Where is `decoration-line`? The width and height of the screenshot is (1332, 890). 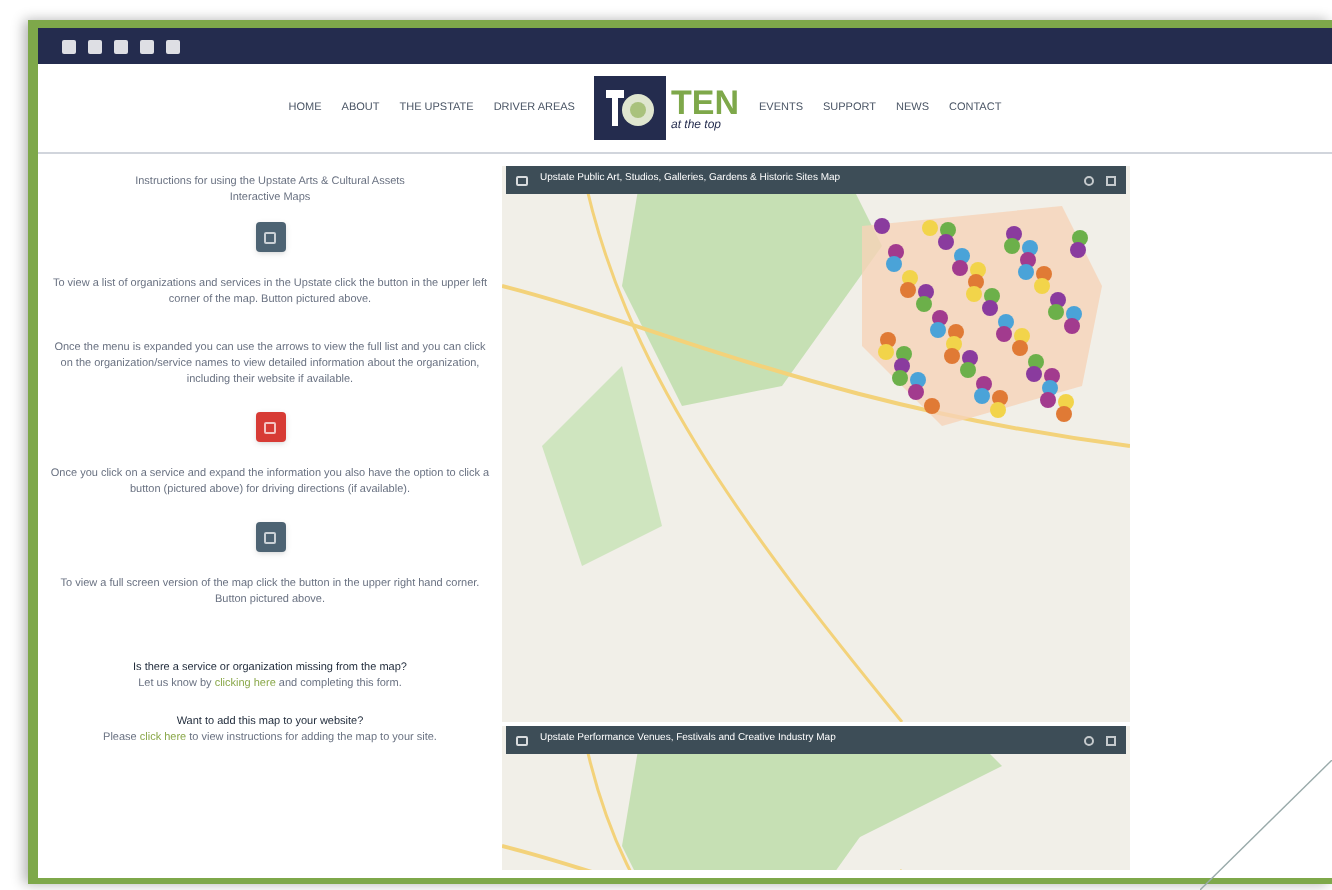 decoration-line is located at coordinates (1266, 825).